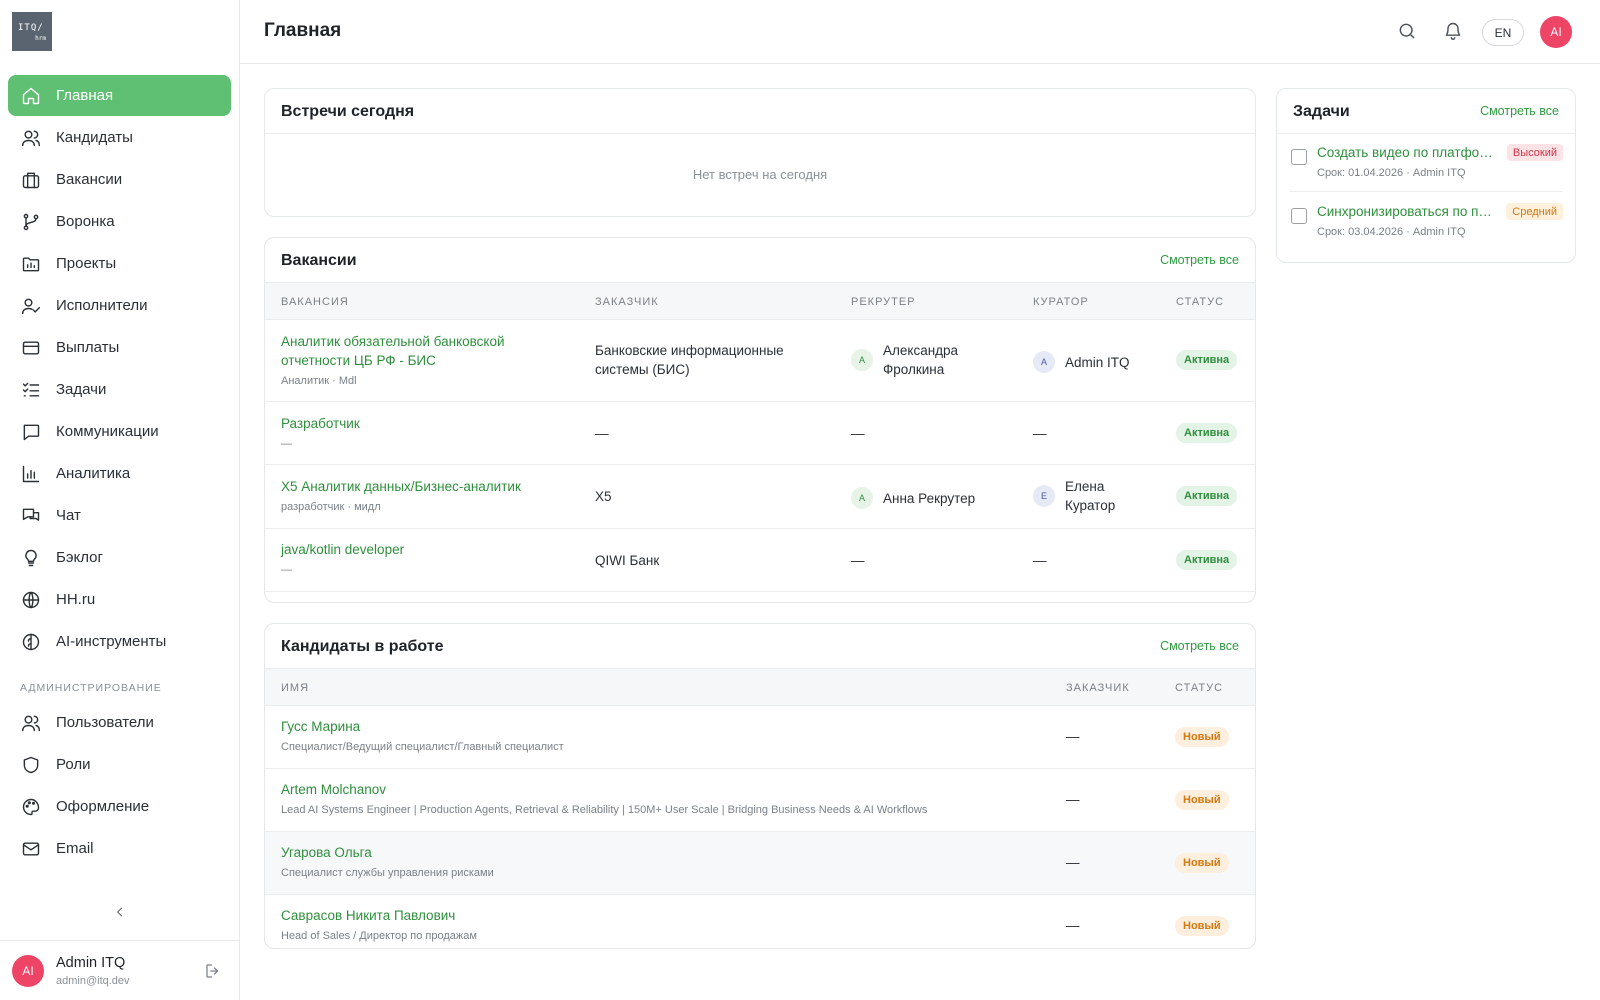 The height and width of the screenshot is (1000, 1600). Describe the element at coordinates (1406, 152) in the screenshot. I see `task-title: Создать видео по платформе` at that location.